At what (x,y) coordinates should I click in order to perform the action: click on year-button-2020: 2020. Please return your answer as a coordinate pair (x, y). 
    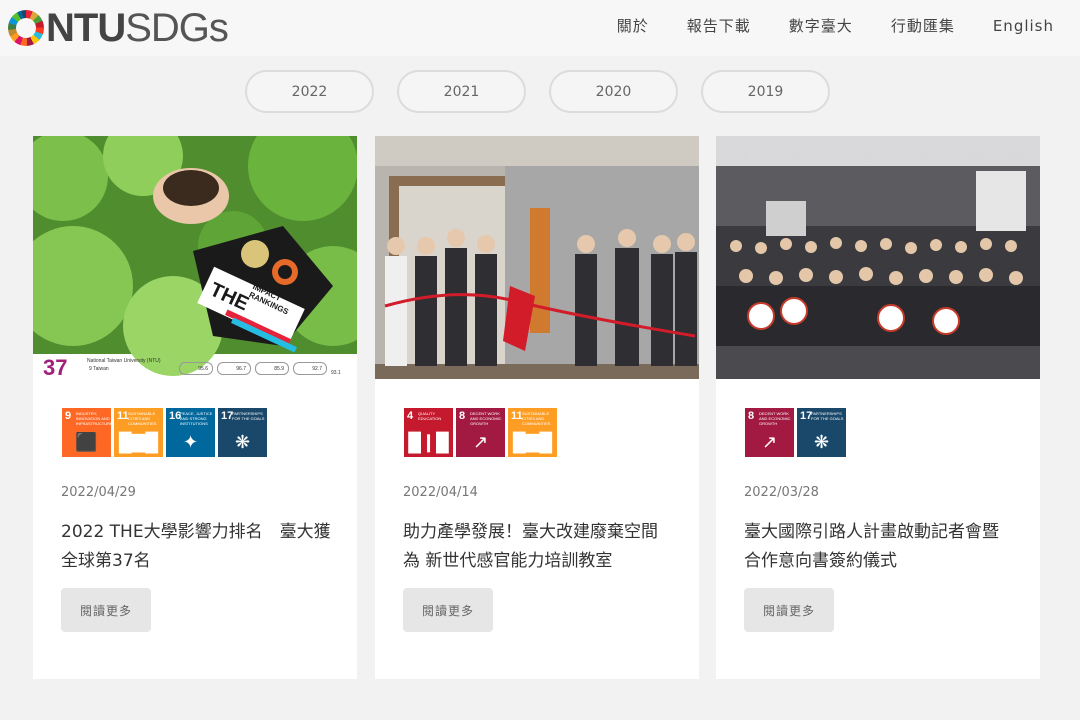
    Looking at the image, I should click on (613, 91).